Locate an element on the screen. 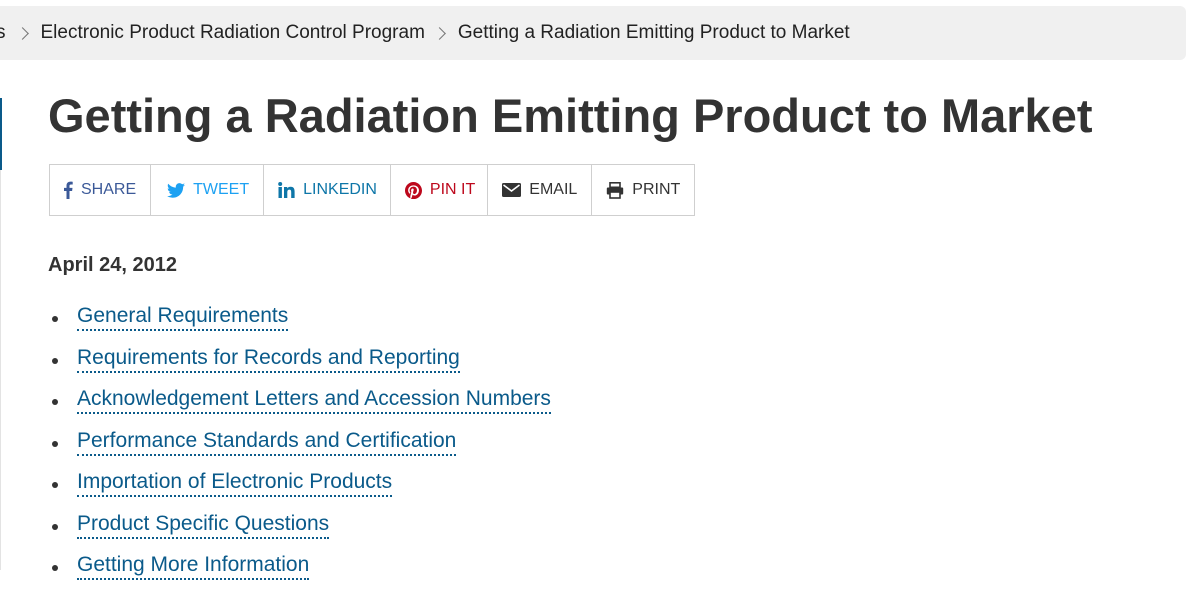 The width and height of the screenshot is (1200, 602). list-item: General Requirements is located at coordinates (299, 325).